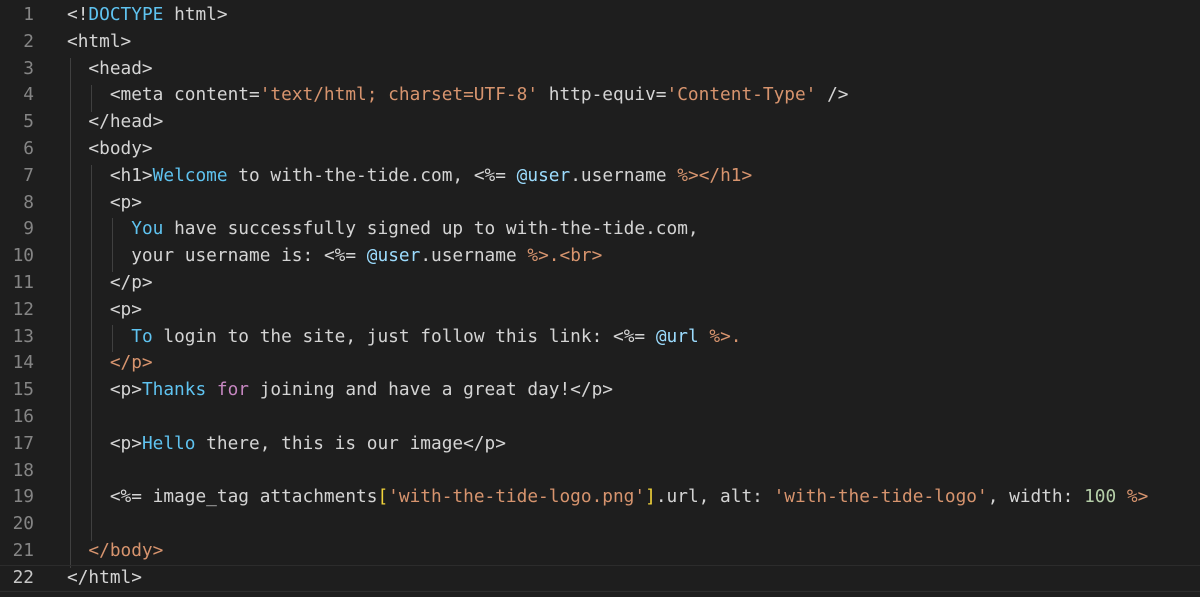 This screenshot has height=597, width=1200. I want to click on code-token: <body>, so click(110, 148).